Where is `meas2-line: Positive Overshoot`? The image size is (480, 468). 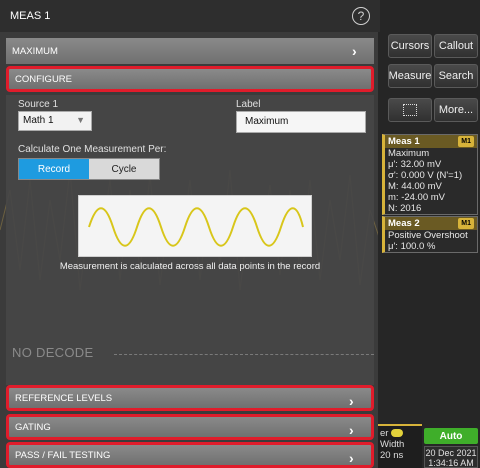 meas2-line: Positive Overshoot is located at coordinates (428, 235).